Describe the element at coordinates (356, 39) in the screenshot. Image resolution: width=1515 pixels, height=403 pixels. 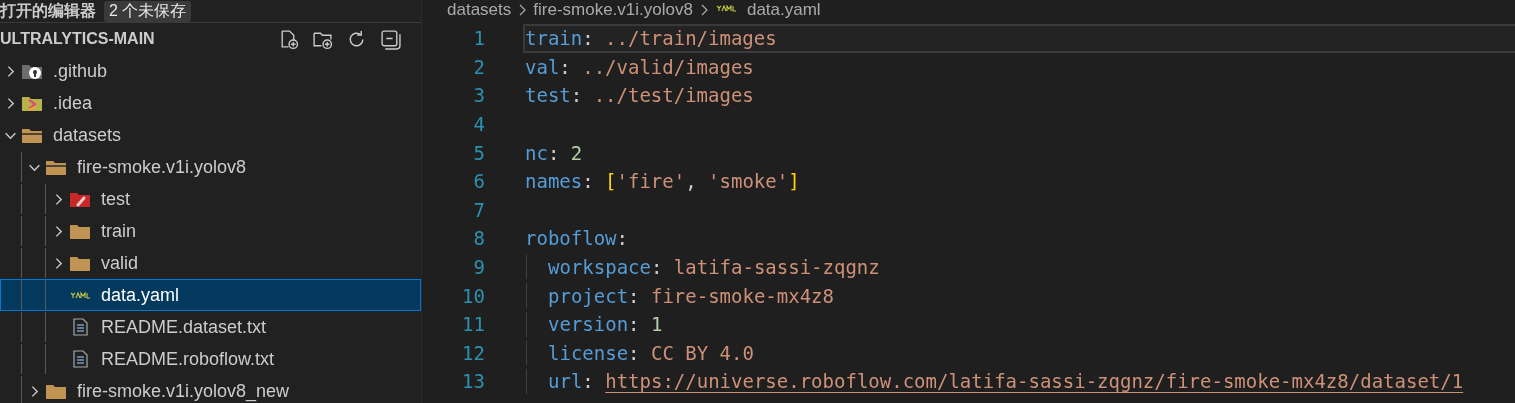
I see `refresh-icon` at that location.